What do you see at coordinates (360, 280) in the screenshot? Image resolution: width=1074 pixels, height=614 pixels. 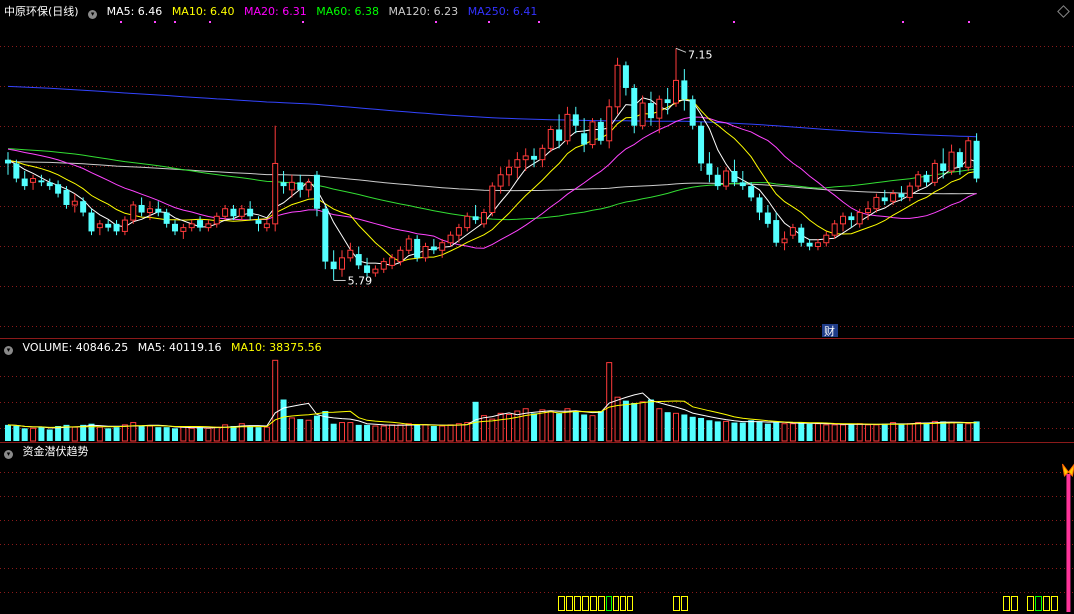 I see `low-price-label: 5.79` at bounding box center [360, 280].